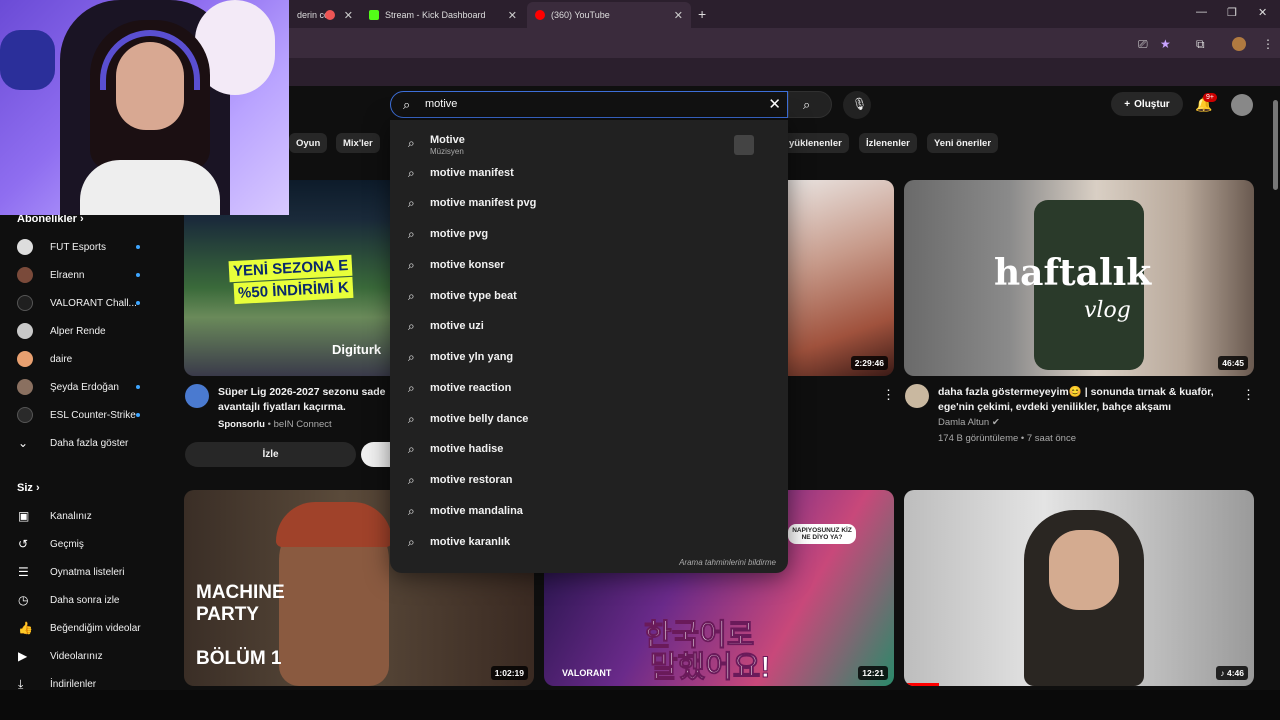 This screenshot has height=720, width=1280. What do you see at coordinates (744, 145) in the screenshot?
I see `artist-thumbnail` at bounding box center [744, 145].